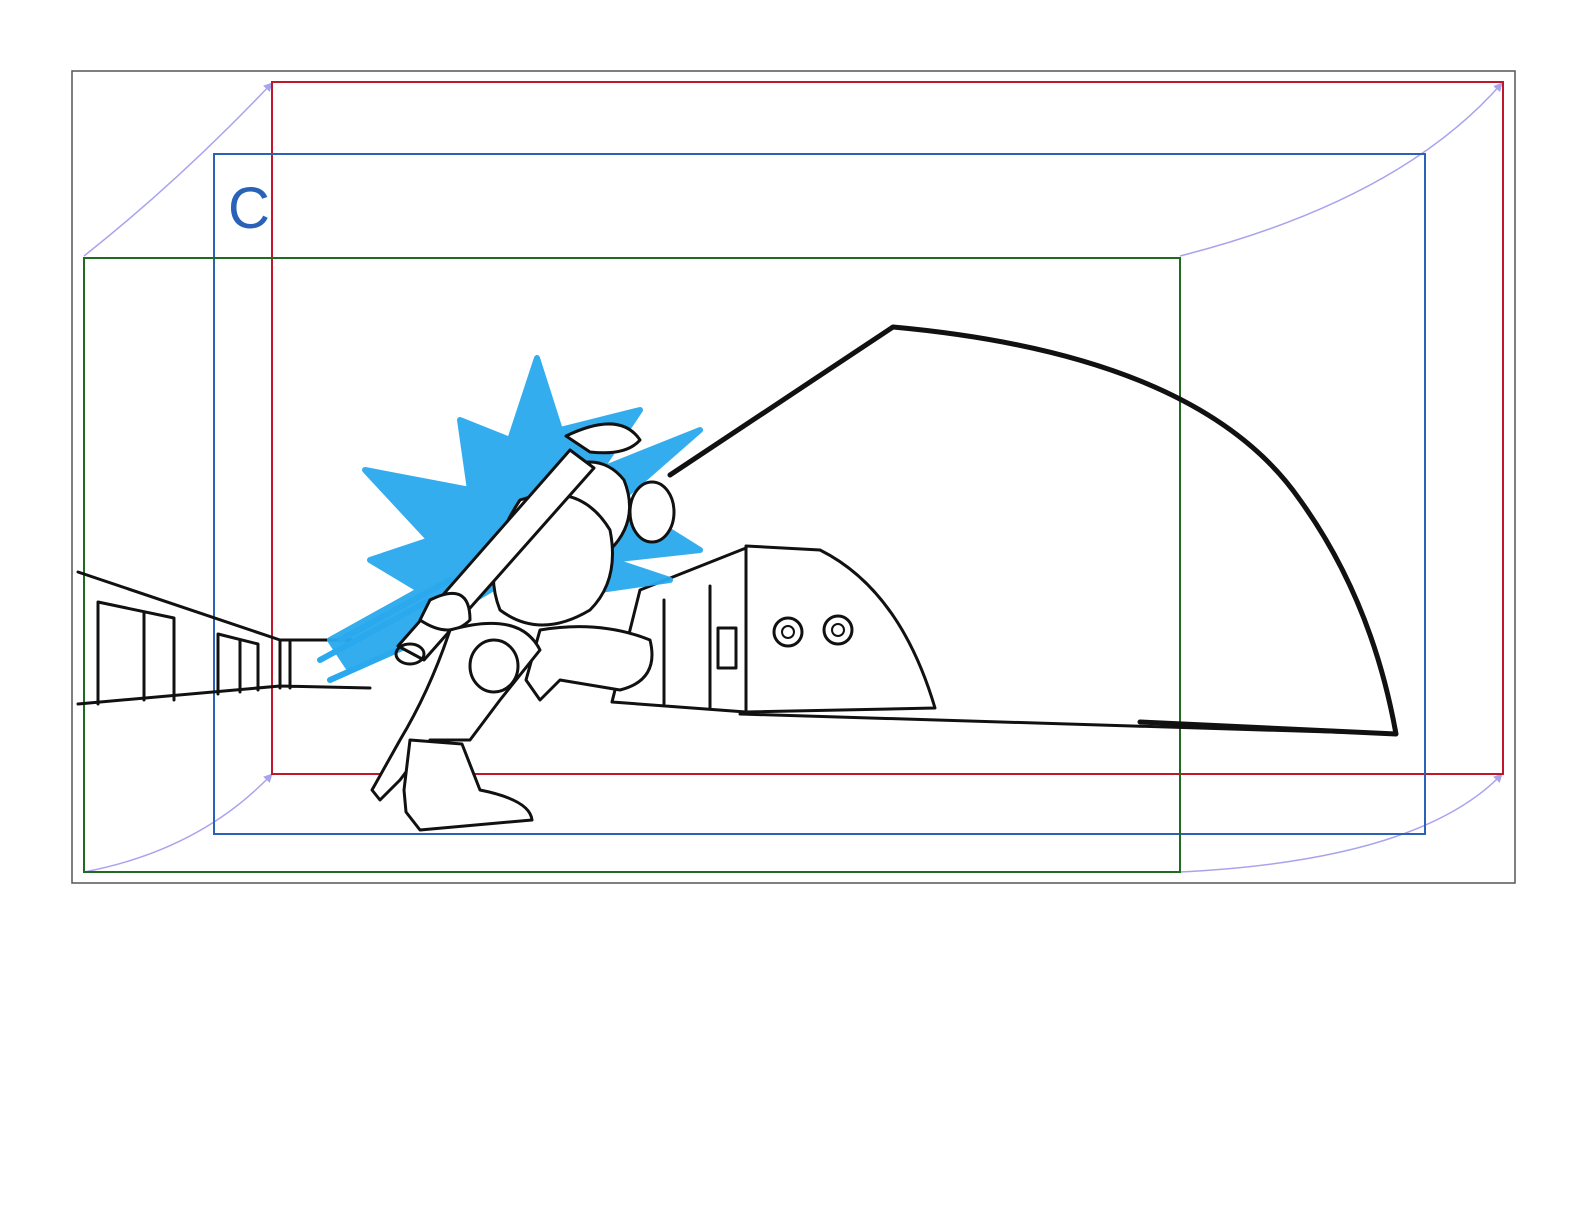 This screenshot has height=1224, width=1584. What do you see at coordinates (249, 208) in the screenshot?
I see `panel-label: C` at bounding box center [249, 208].